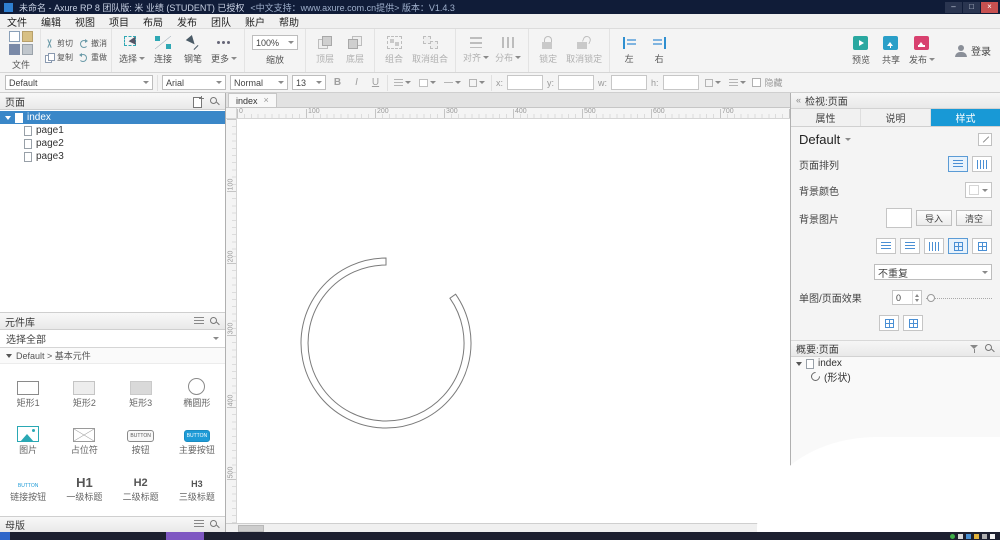  What do you see at coordinates (659, 51) in the screenshot?
I see `align-right-button: 右` at bounding box center [659, 51].